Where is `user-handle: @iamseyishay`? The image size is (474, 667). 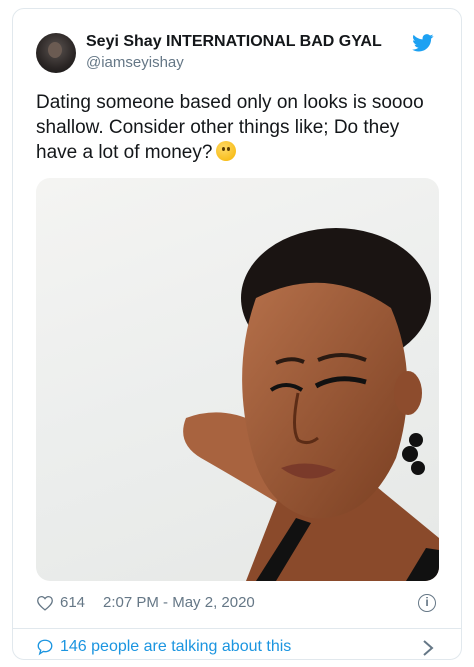 user-handle: @iamseyishay is located at coordinates (135, 62).